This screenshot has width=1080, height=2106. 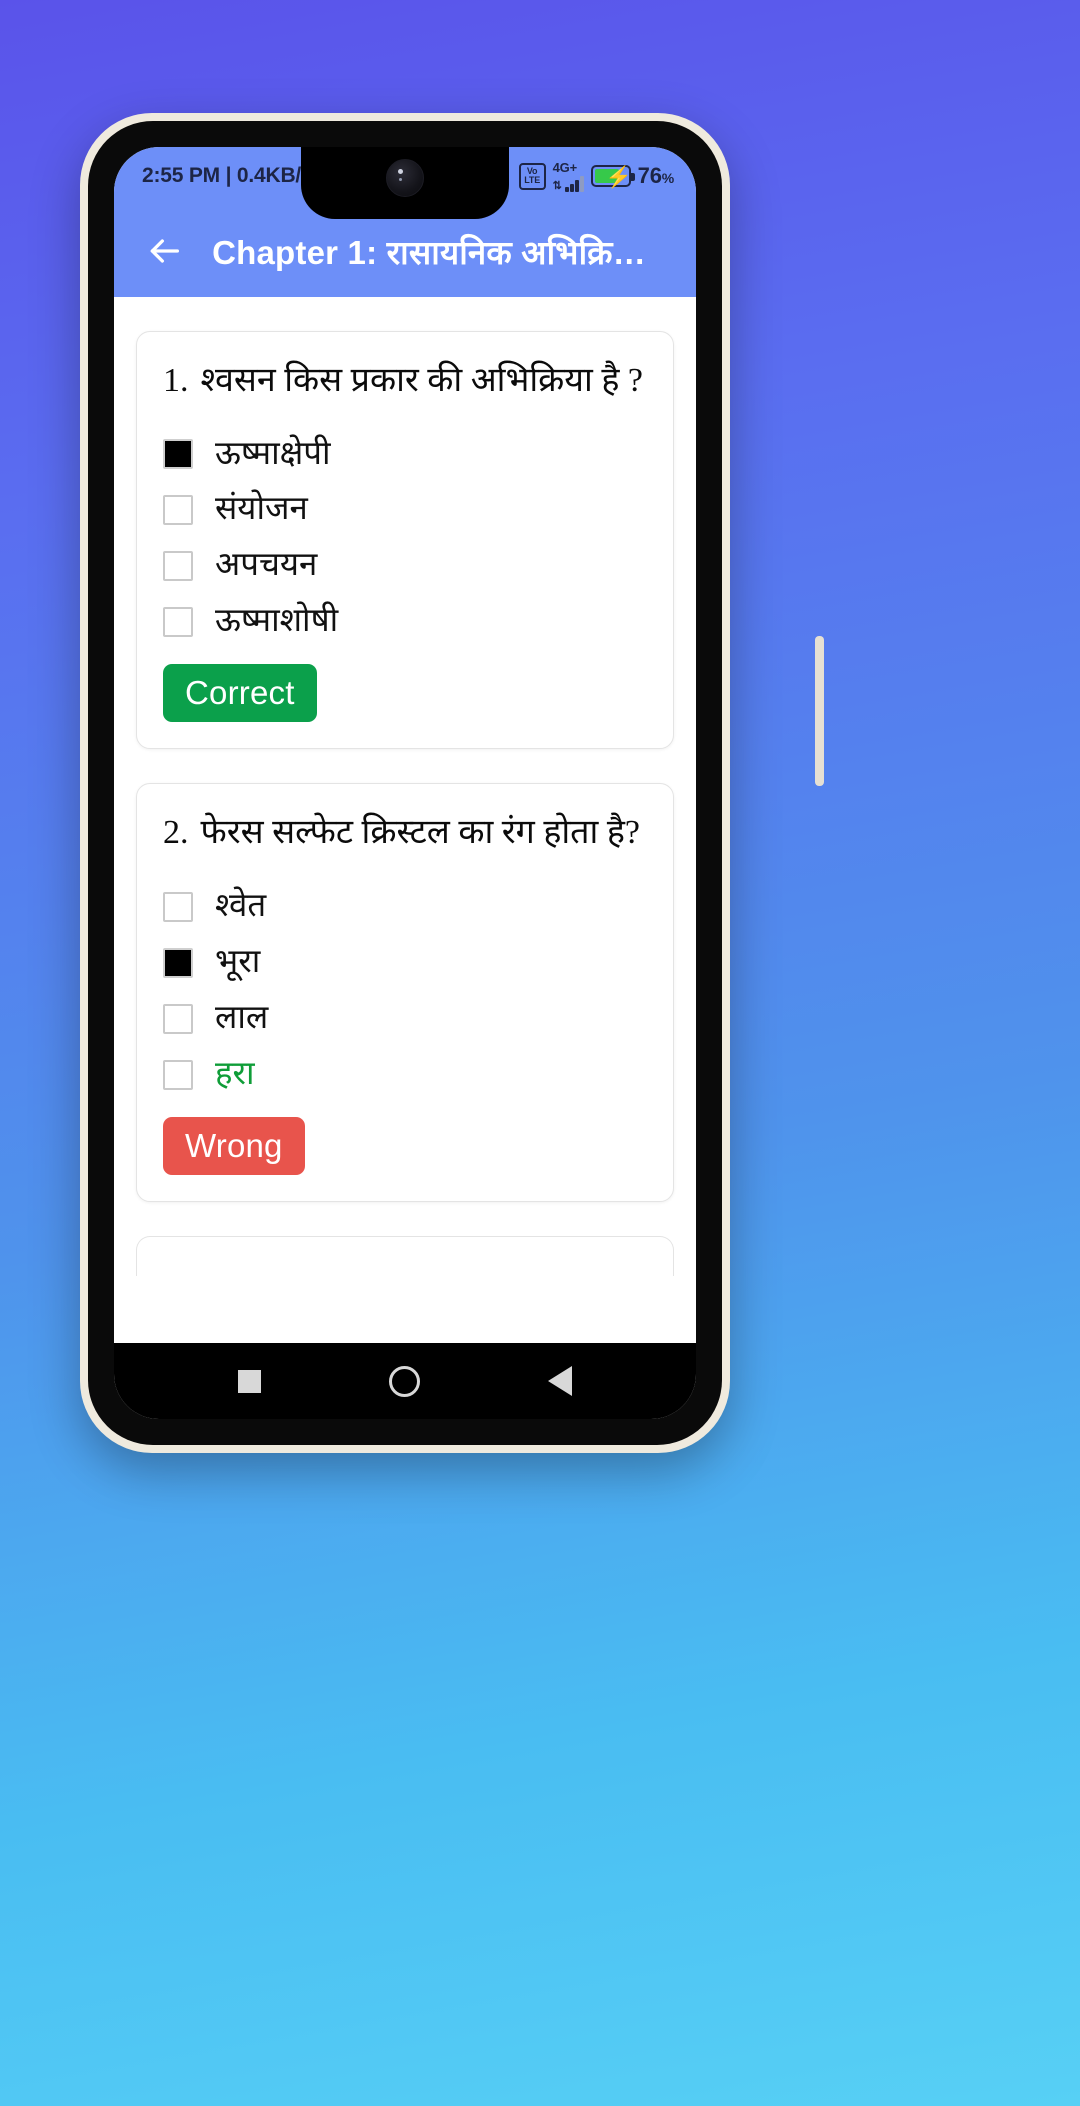 I want to click on status-badge: Wrong, so click(x=234, y=1145).